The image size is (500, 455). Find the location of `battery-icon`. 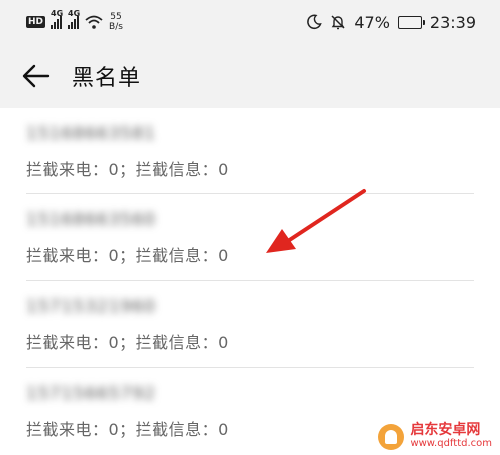

battery-icon is located at coordinates (411, 22).